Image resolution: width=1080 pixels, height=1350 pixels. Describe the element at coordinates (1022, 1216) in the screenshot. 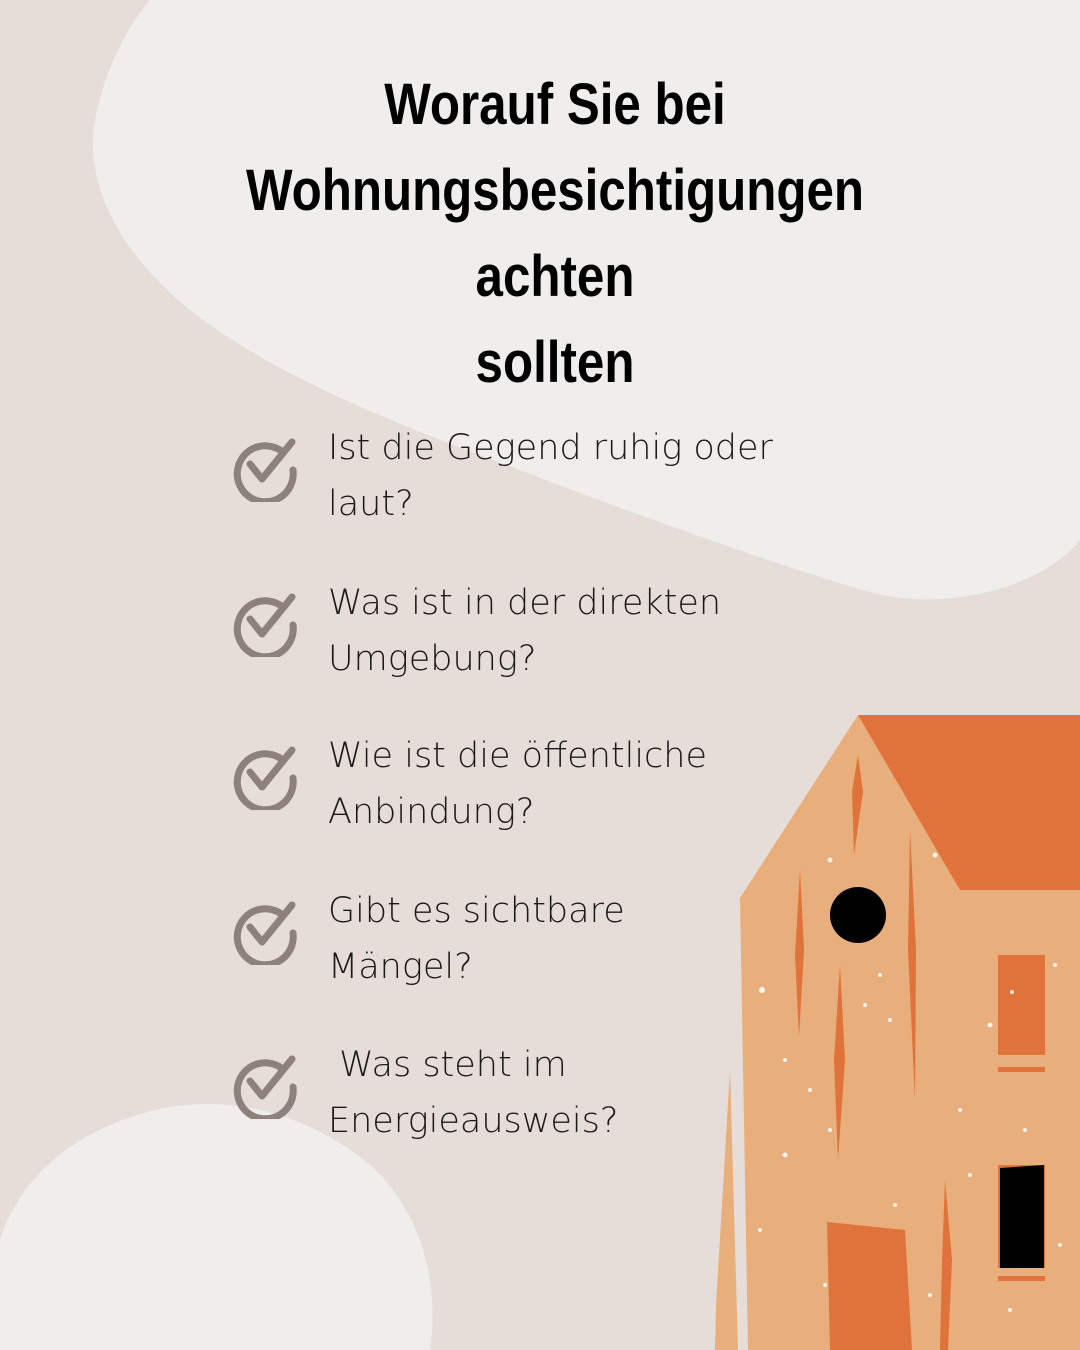

I see `house-window-lower-pane` at that location.